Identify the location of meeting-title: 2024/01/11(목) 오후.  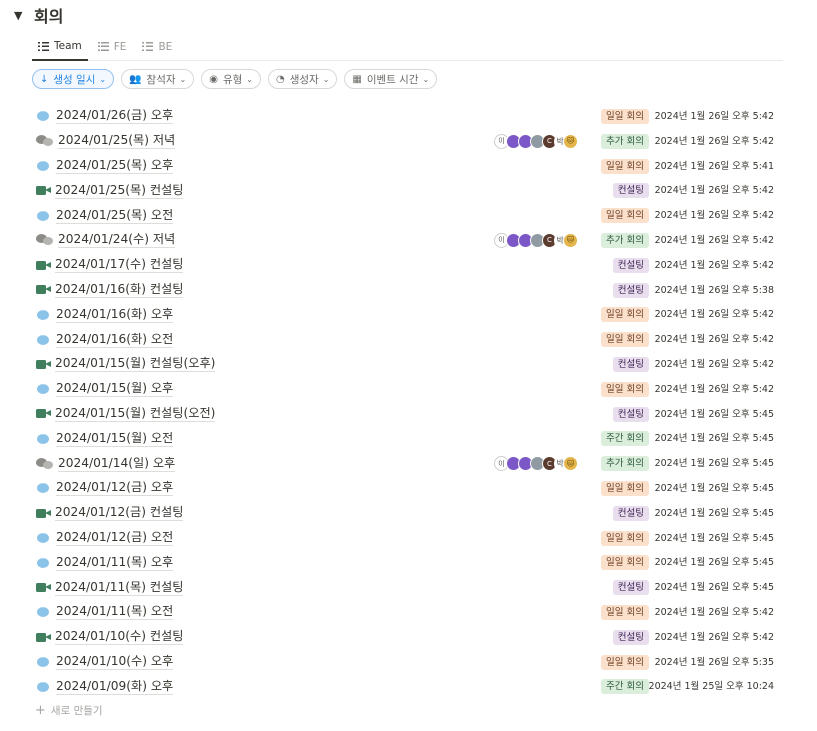
(115, 563).